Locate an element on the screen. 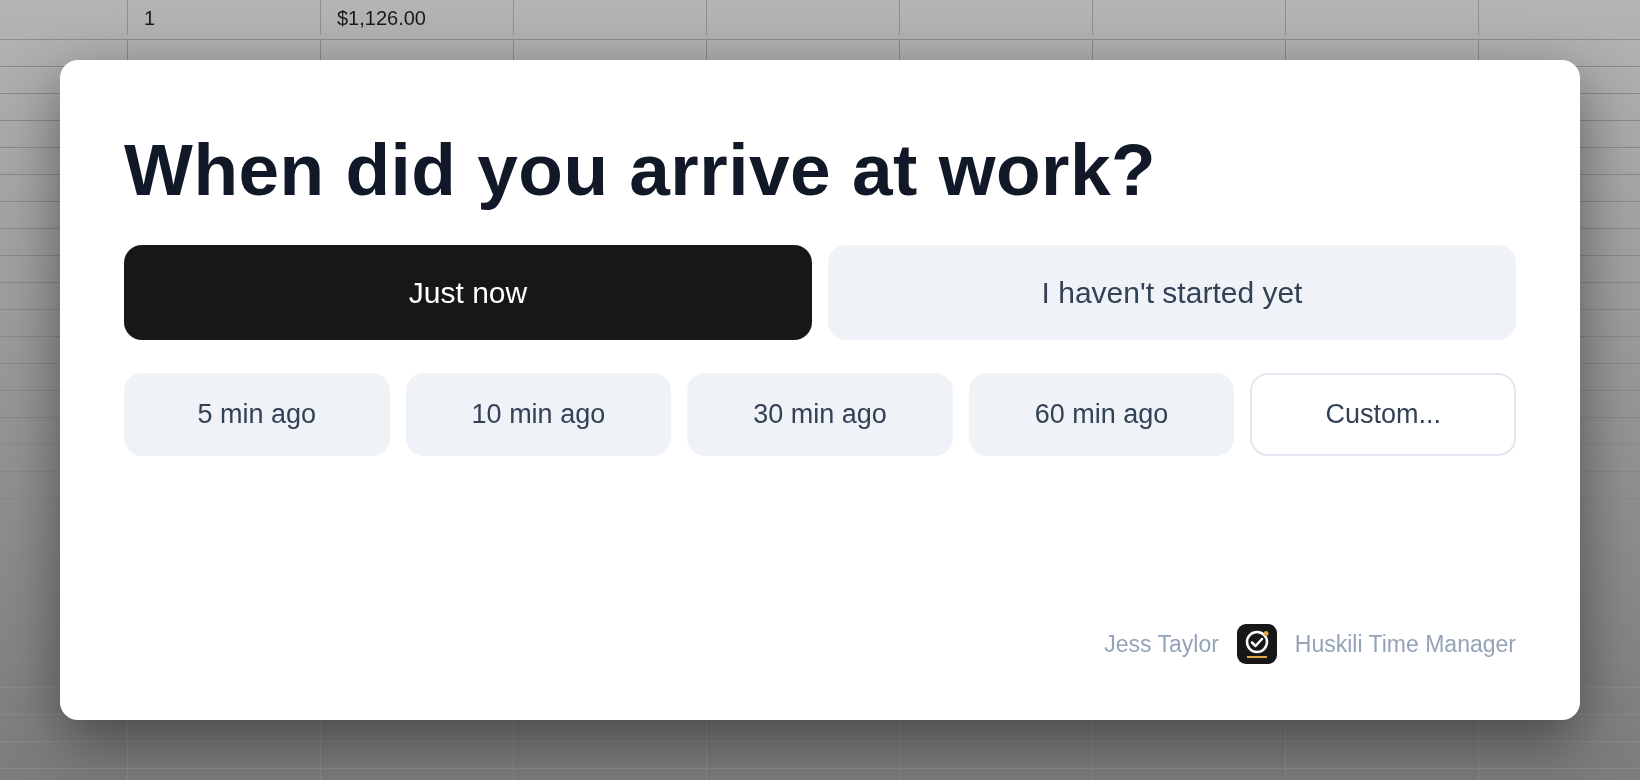 Image resolution: width=1640 pixels, height=780 pixels. app-logo-icon is located at coordinates (1256, 644).